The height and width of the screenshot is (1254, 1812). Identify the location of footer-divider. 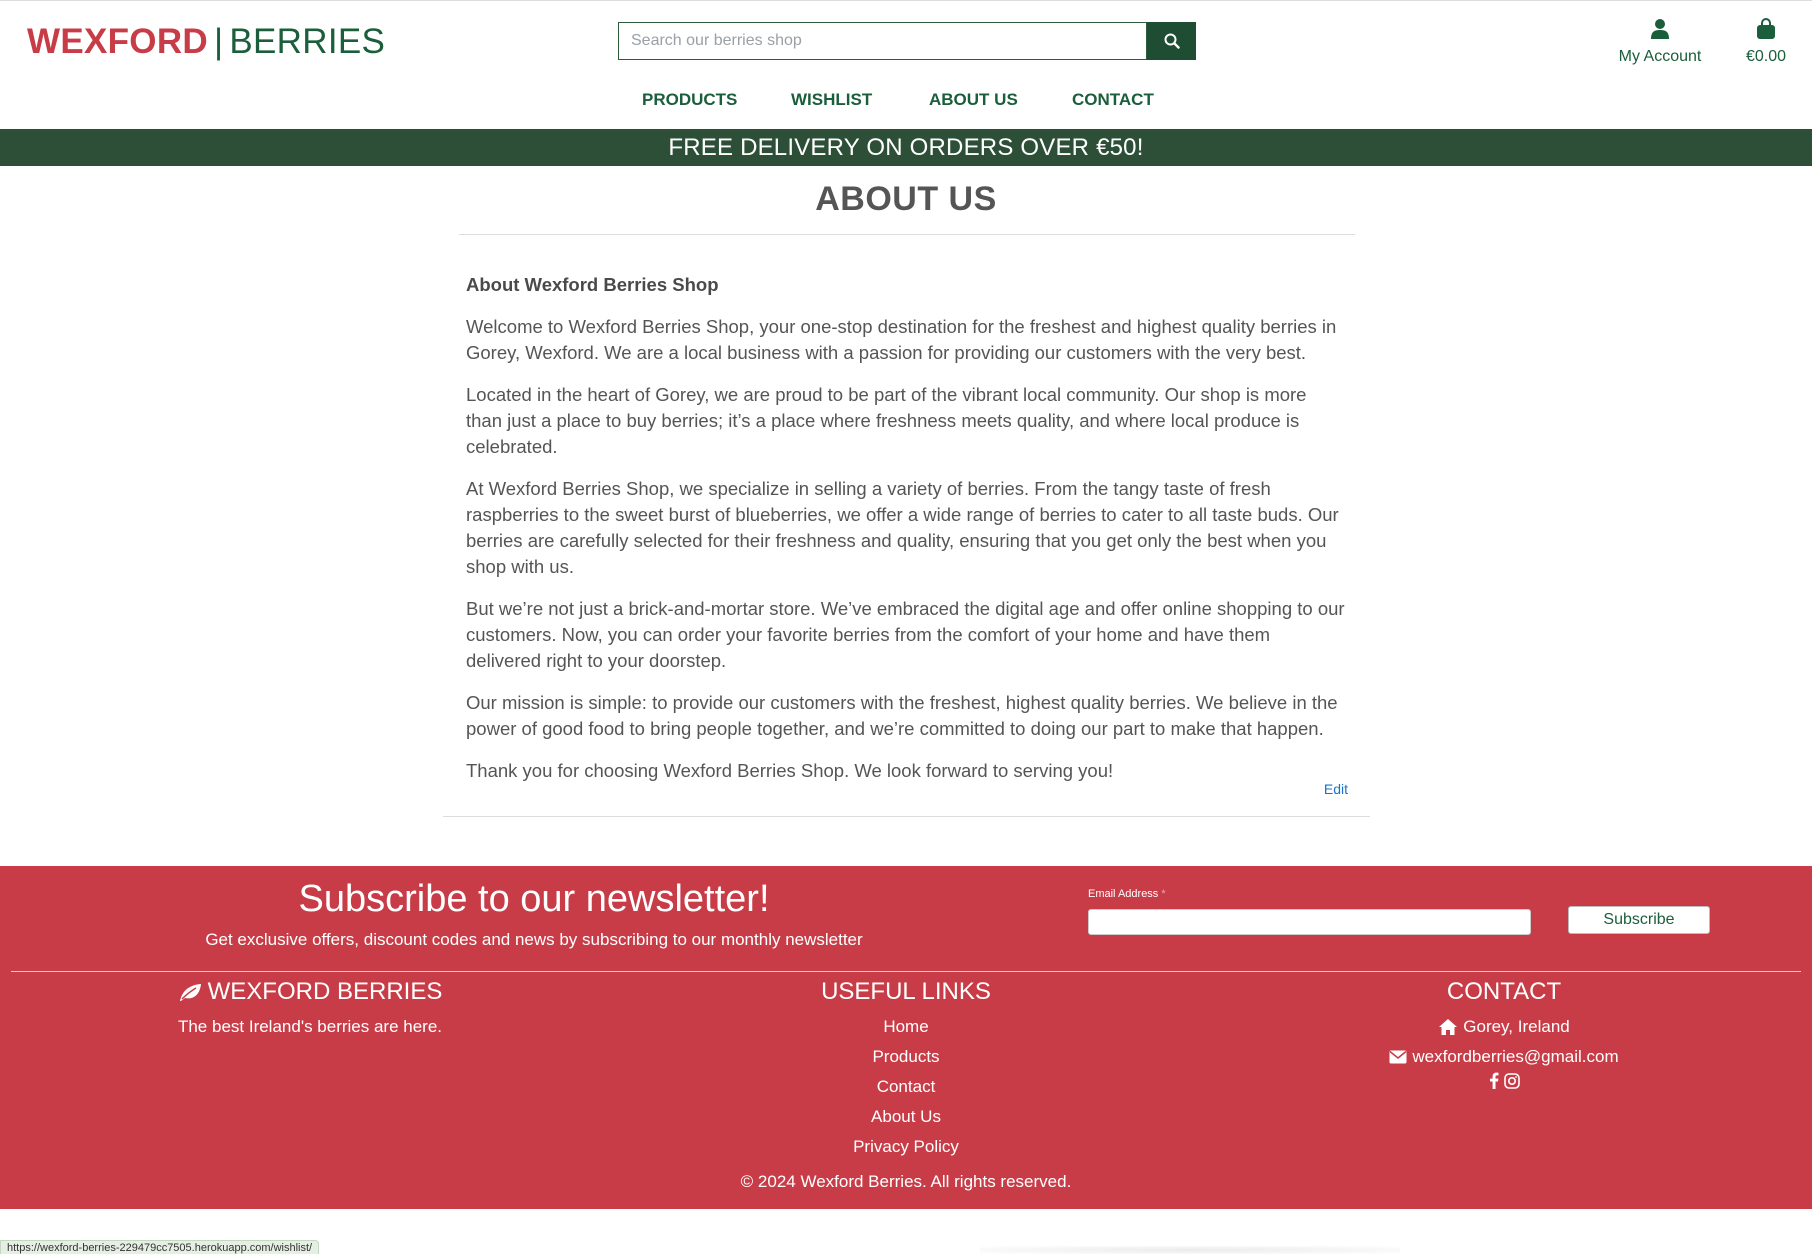
(906, 971).